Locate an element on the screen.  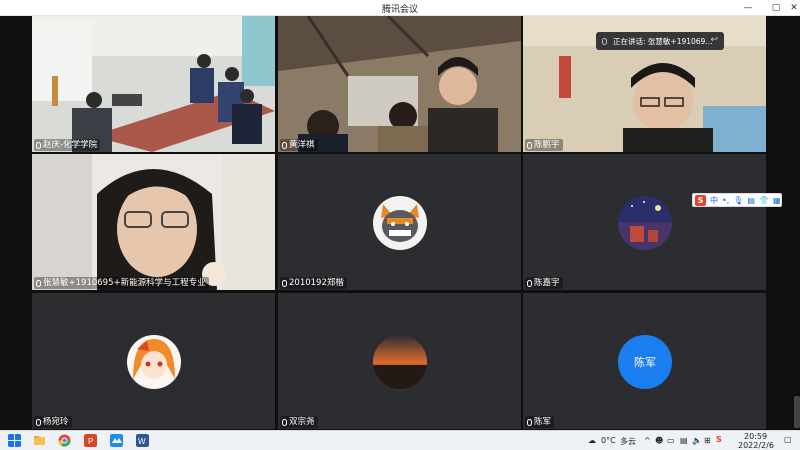
weather-description: 多云 is located at coordinates (628, 441).